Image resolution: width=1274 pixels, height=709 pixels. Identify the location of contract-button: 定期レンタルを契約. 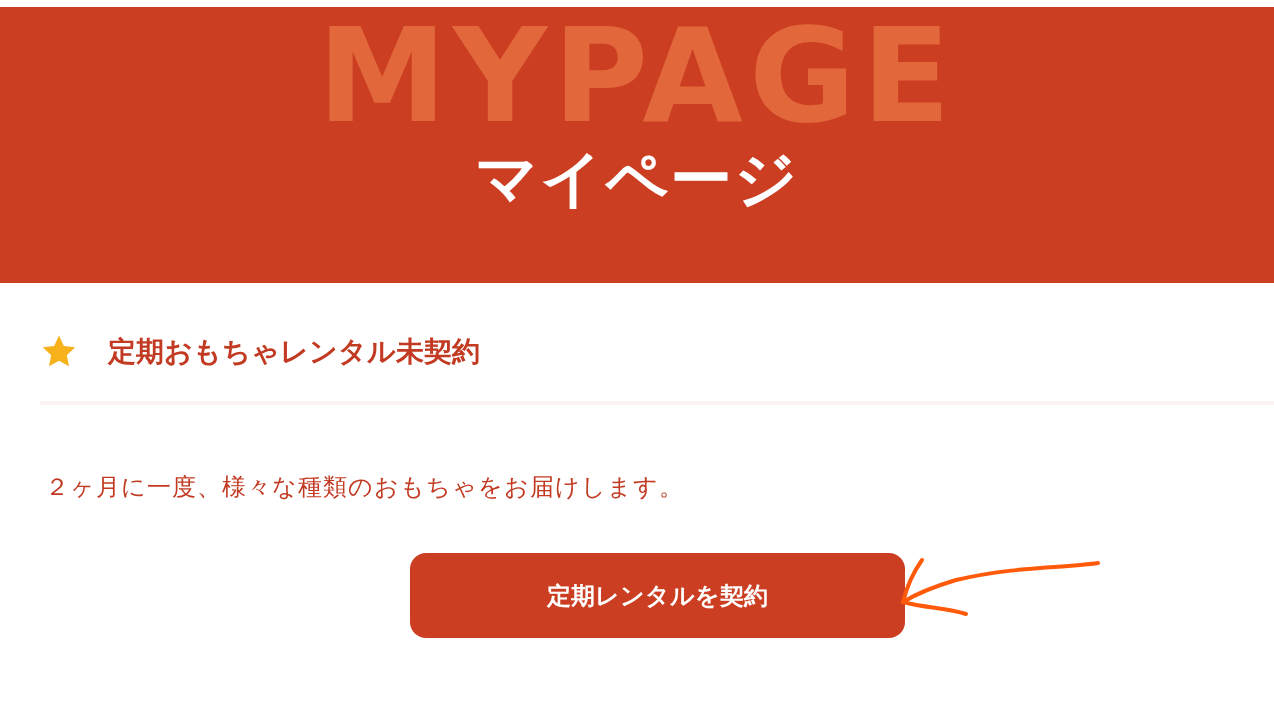
(657, 595).